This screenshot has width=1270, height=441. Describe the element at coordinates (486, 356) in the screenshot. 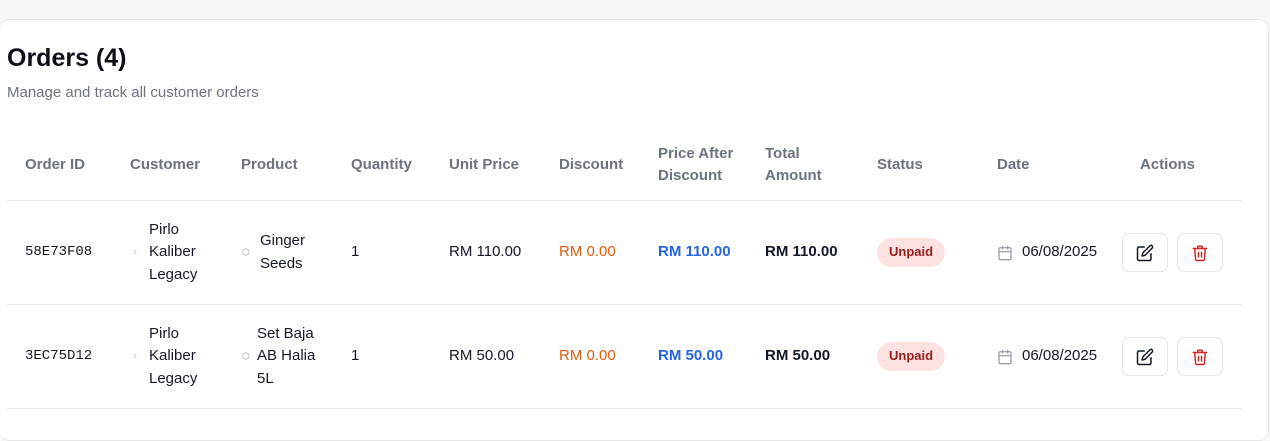

I see `unit-price-cell: RM 50.00` at that location.